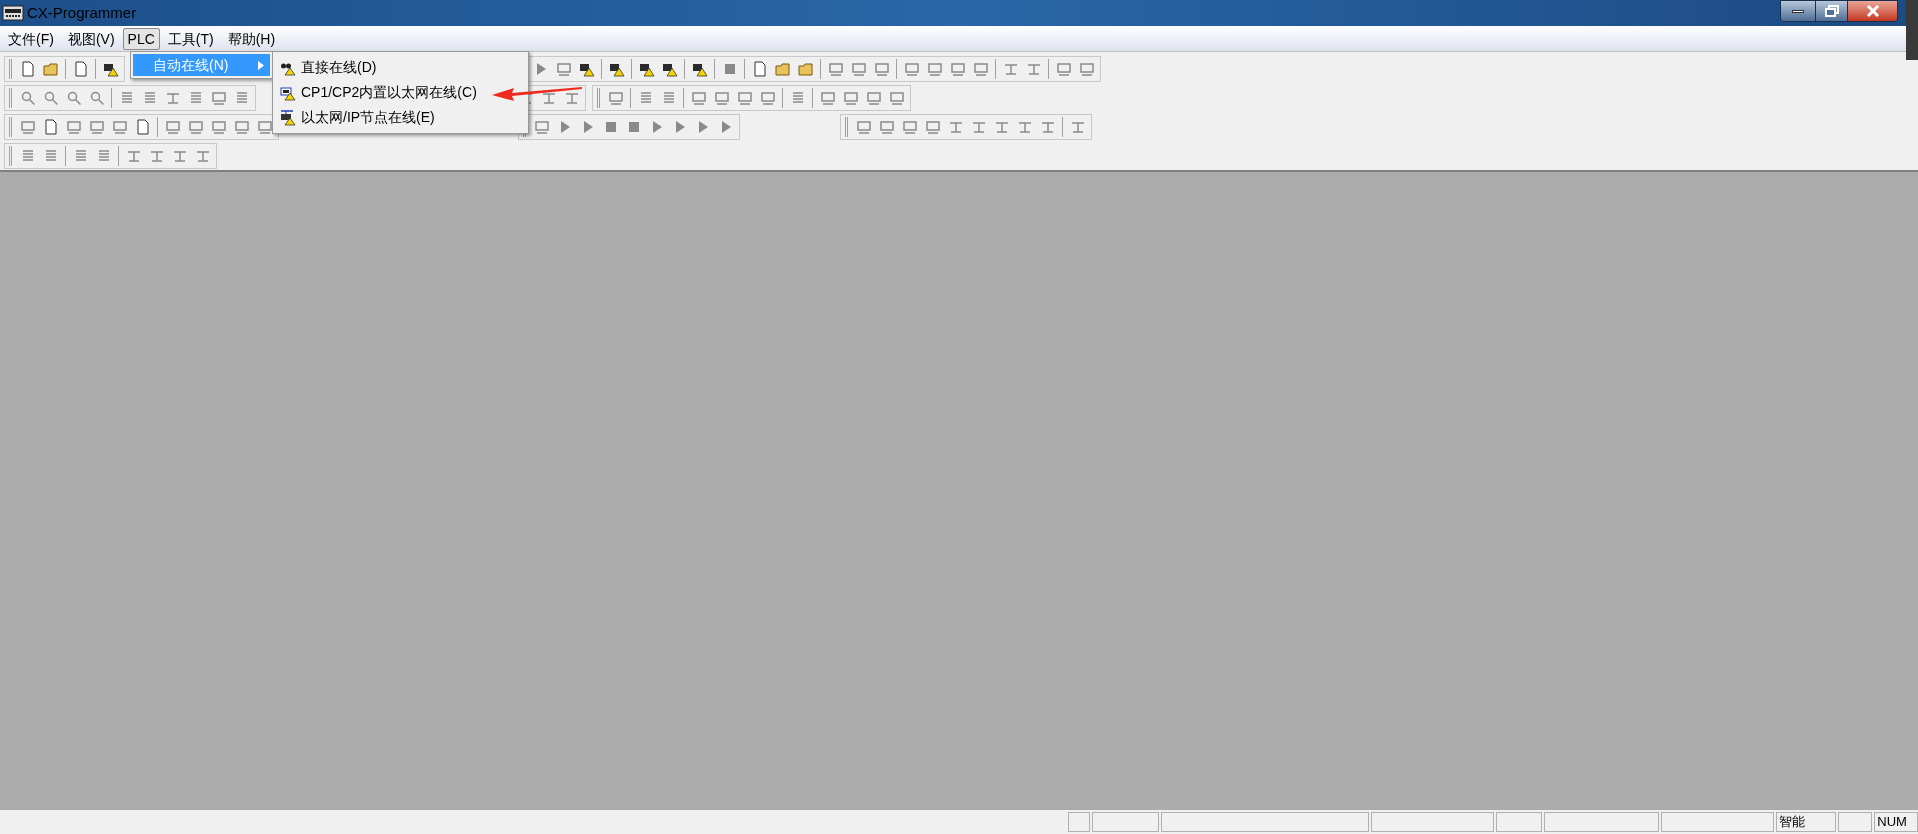 The image size is (1918, 834). I want to click on menu-item: 视图(V), so click(91, 38).